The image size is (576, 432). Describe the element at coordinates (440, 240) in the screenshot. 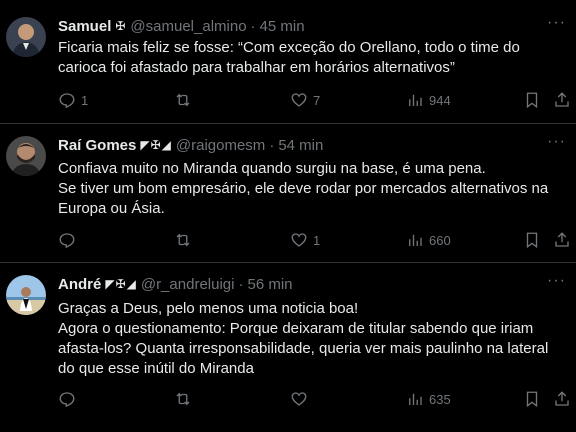

I see `views-count: 660` at that location.